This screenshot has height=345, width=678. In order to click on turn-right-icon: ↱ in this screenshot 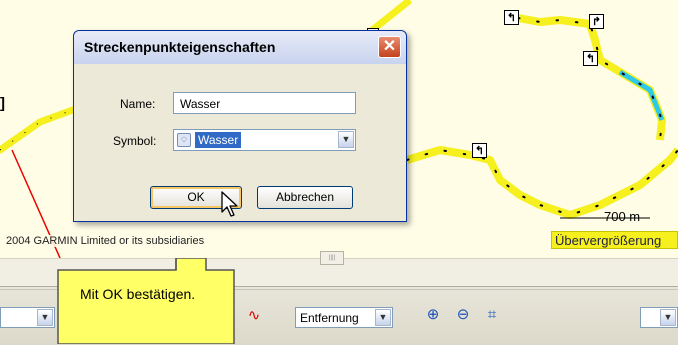, I will do `click(596, 21)`.